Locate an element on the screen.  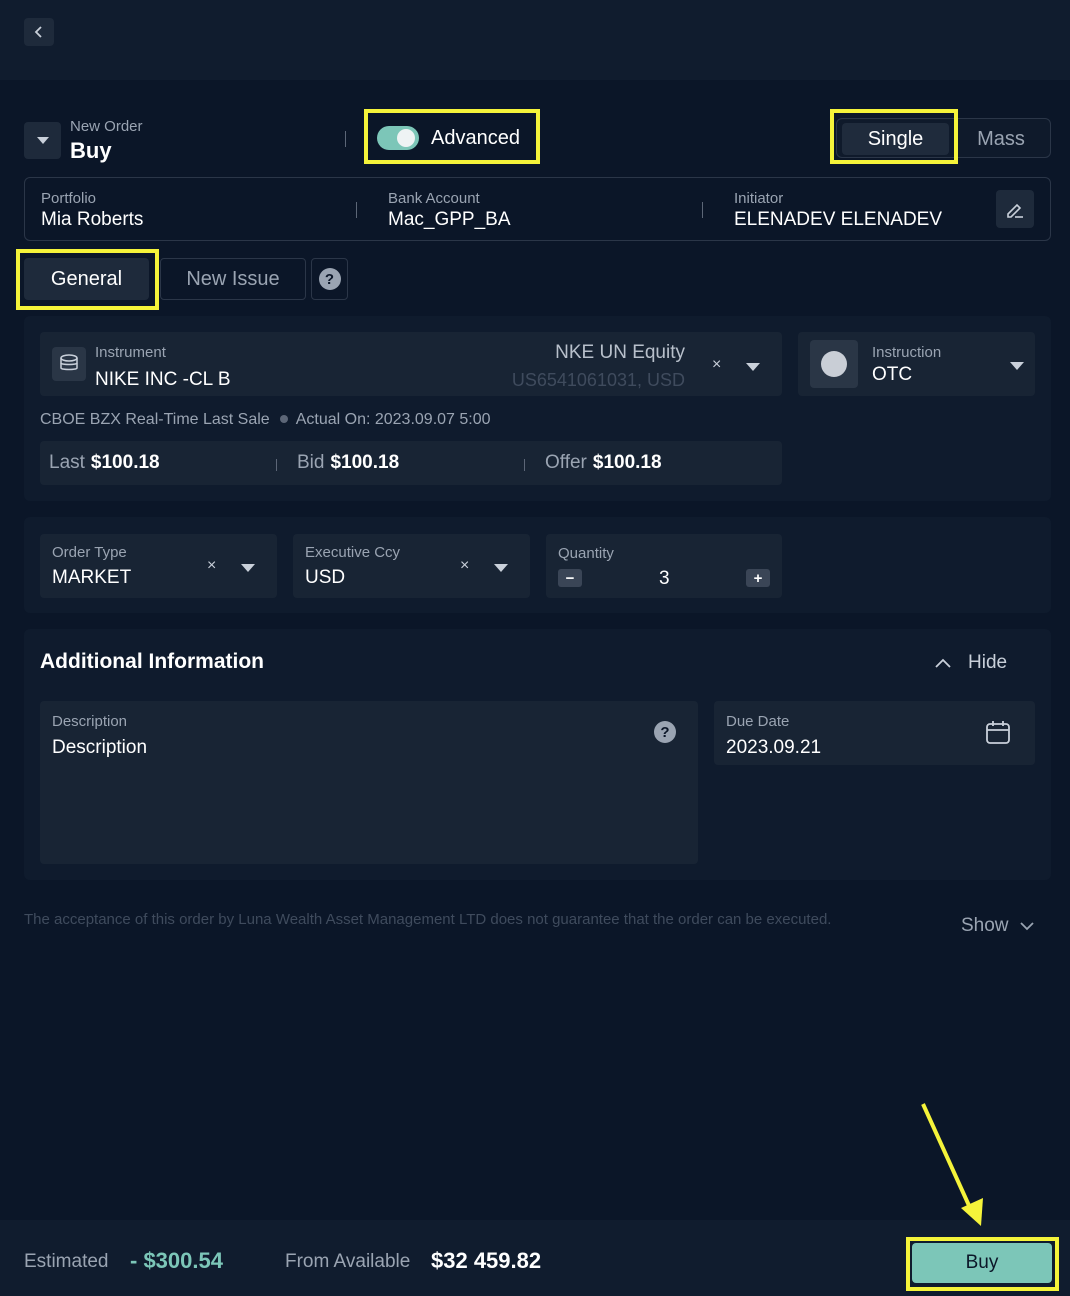
back-button is located at coordinates (39, 32).